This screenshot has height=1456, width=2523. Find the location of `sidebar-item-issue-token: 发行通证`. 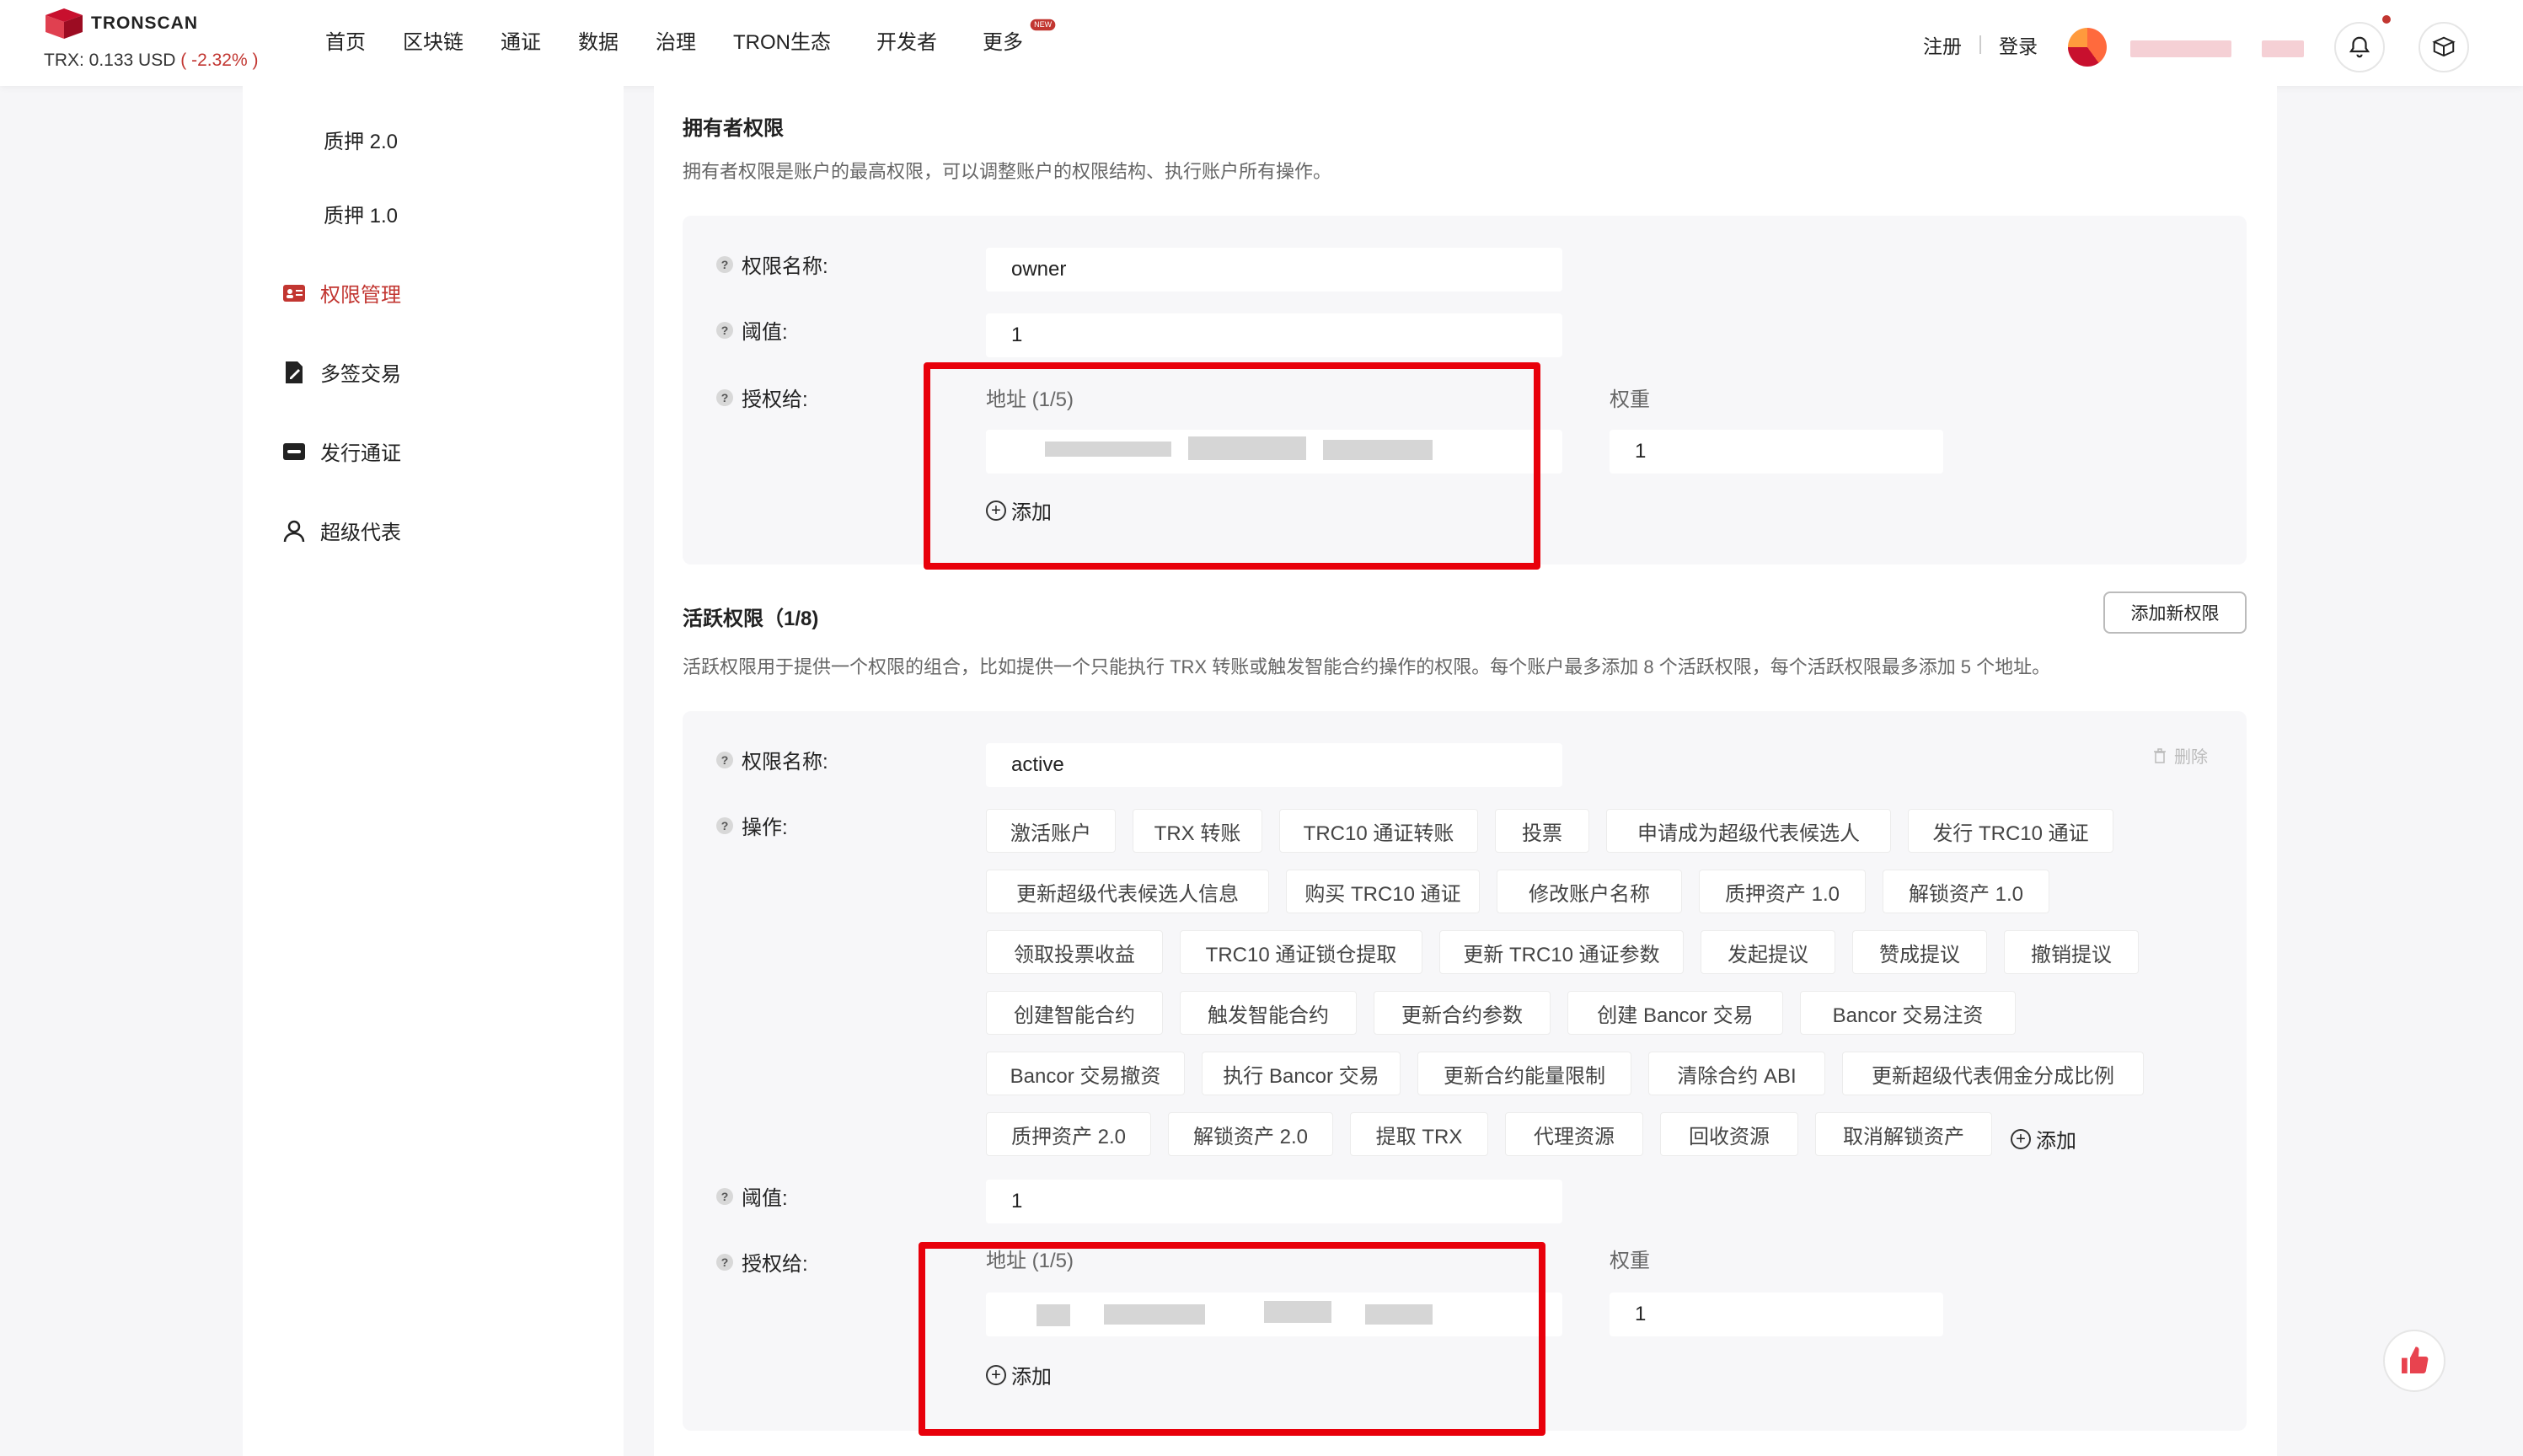

sidebar-item-issue-token: 发行通证 is located at coordinates (341, 451).